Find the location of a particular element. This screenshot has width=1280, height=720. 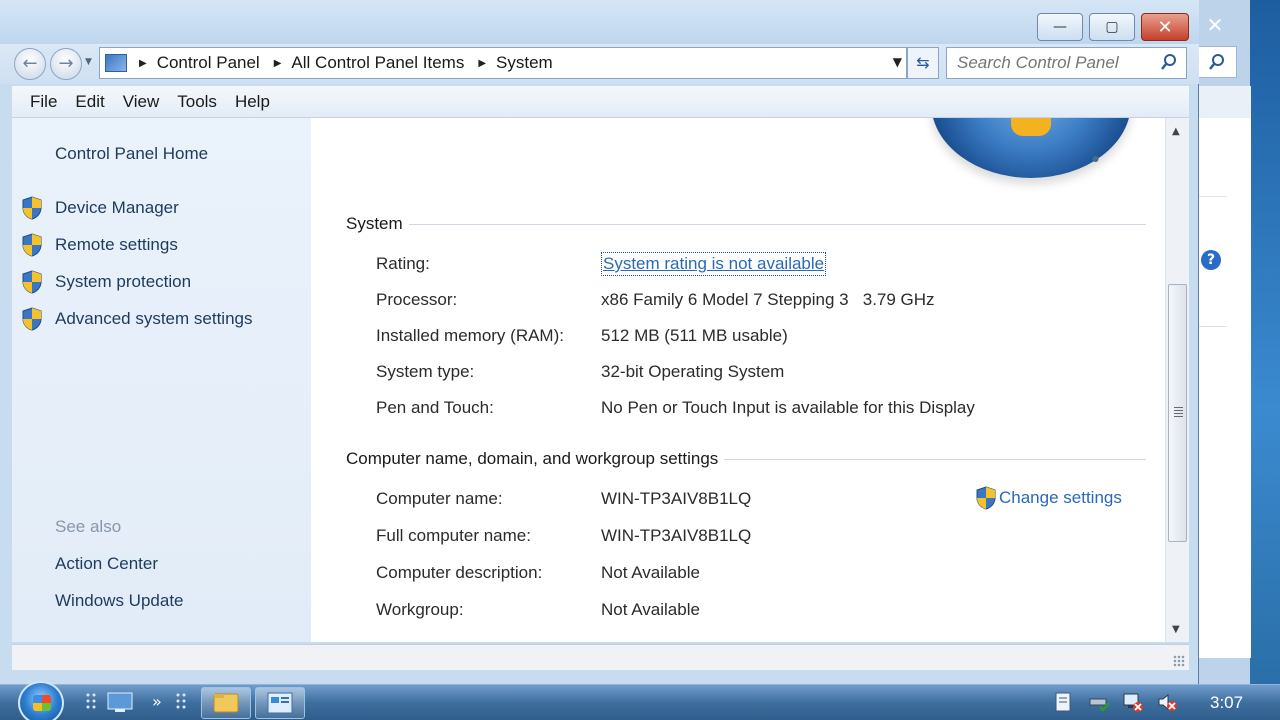

network-disconnected-icon is located at coordinates (1133, 702).